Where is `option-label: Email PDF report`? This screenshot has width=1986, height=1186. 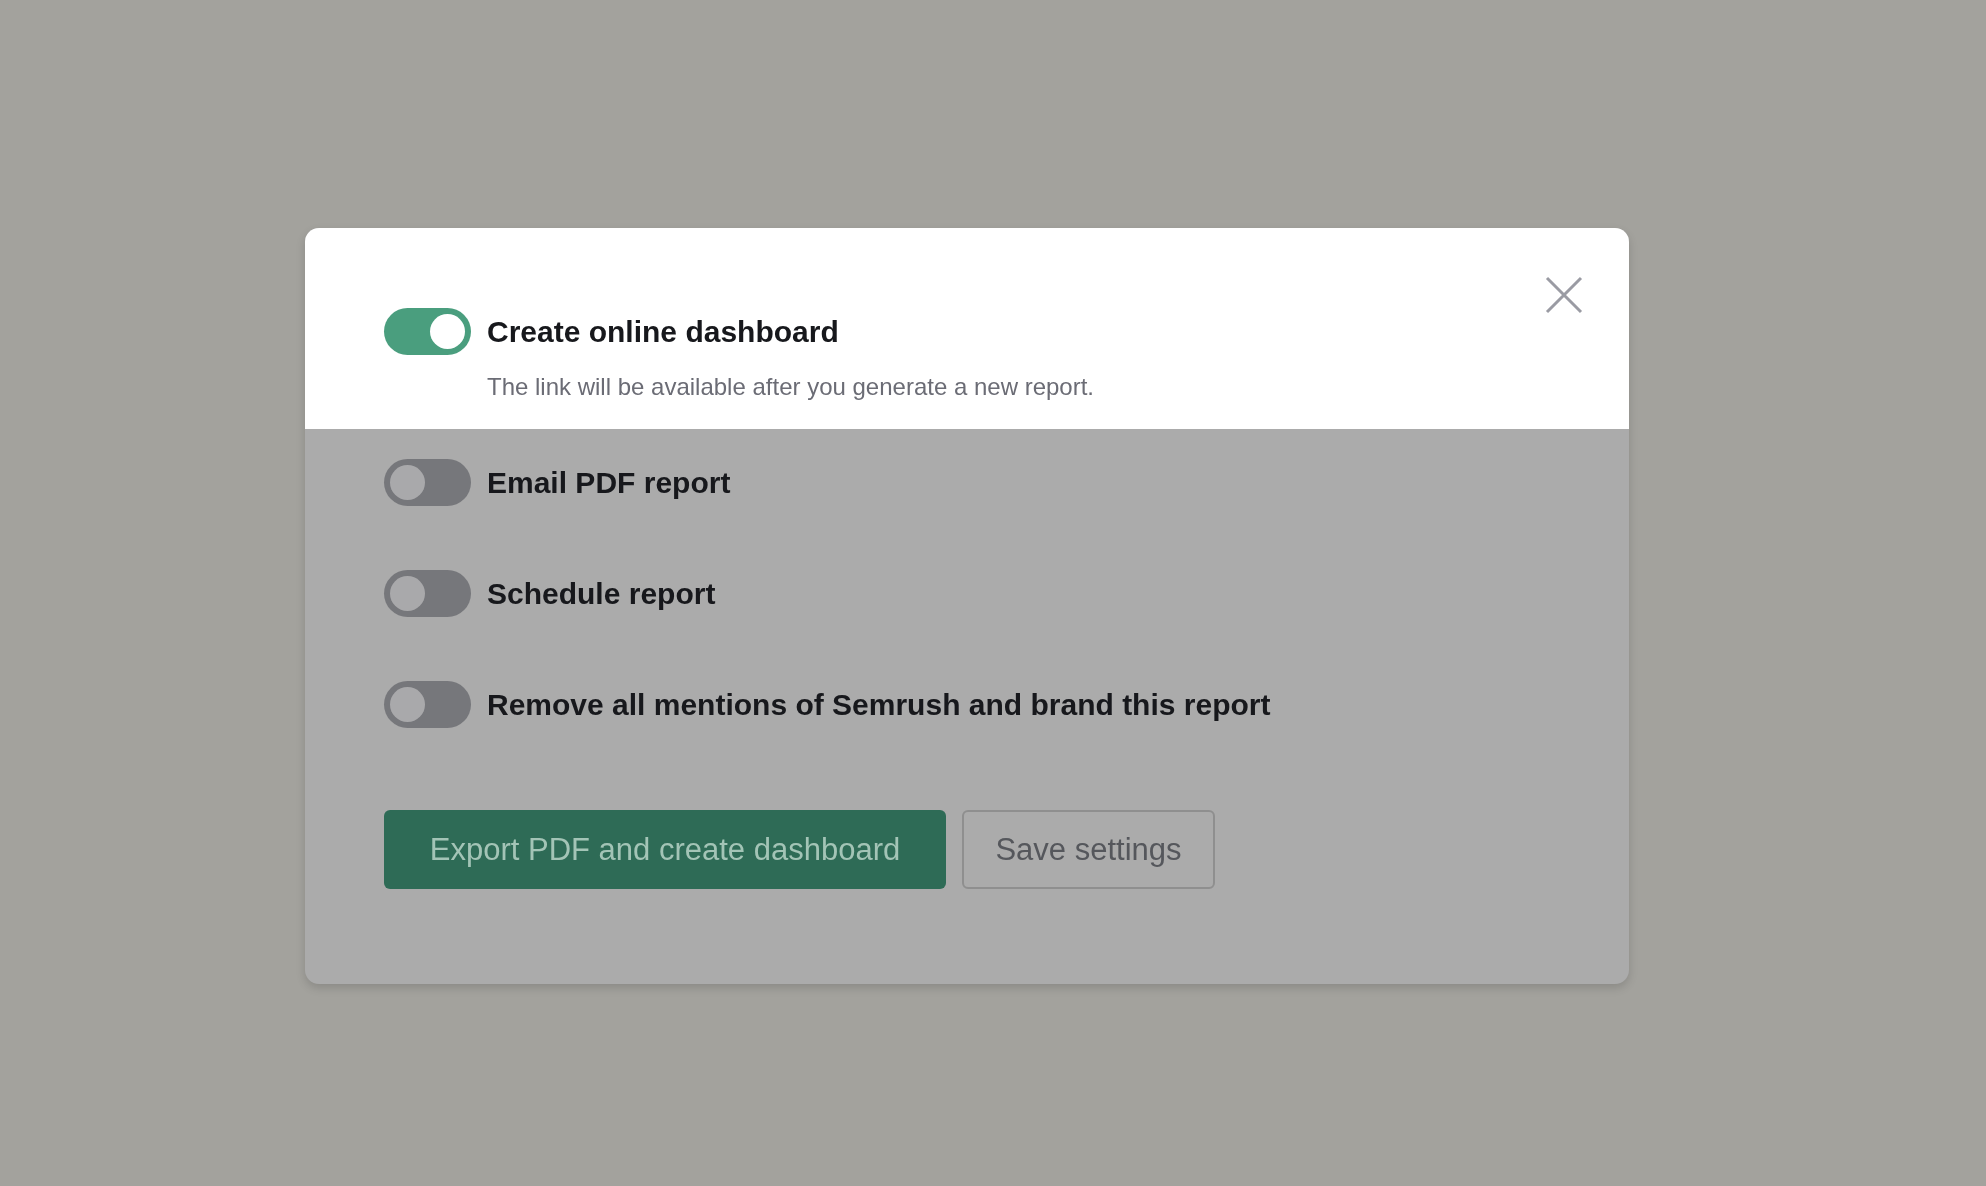 option-label: Email PDF report is located at coordinates (609, 482).